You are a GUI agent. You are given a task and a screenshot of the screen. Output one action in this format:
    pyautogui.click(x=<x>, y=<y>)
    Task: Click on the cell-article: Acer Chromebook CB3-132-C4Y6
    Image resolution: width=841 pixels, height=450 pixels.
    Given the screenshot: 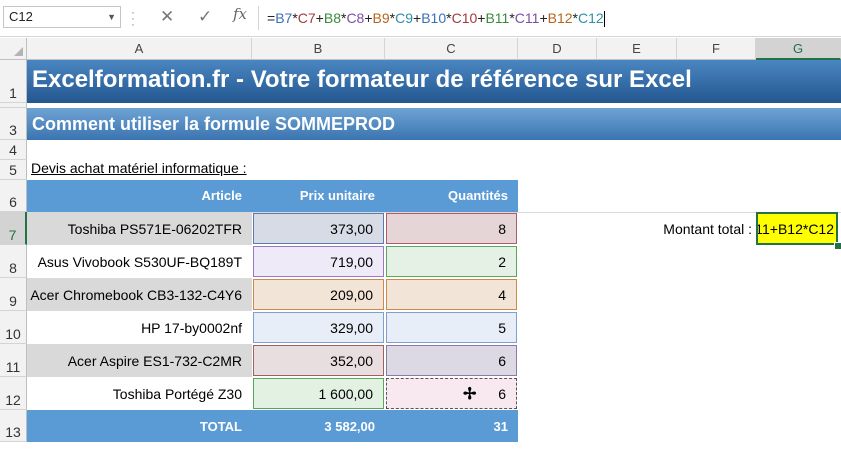 What is the action you would take?
    pyautogui.click(x=139, y=294)
    